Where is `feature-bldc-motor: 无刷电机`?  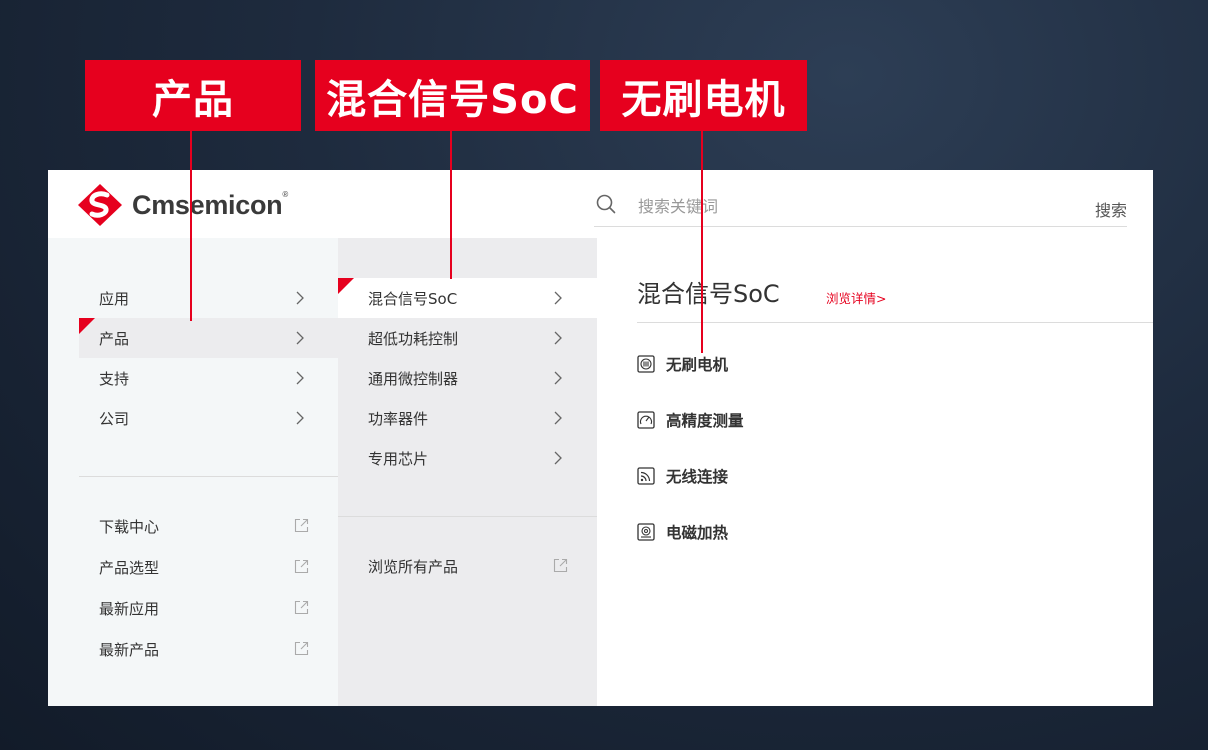
feature-bldc-motor: 无刷电机 is located at coordinates (682, 364).